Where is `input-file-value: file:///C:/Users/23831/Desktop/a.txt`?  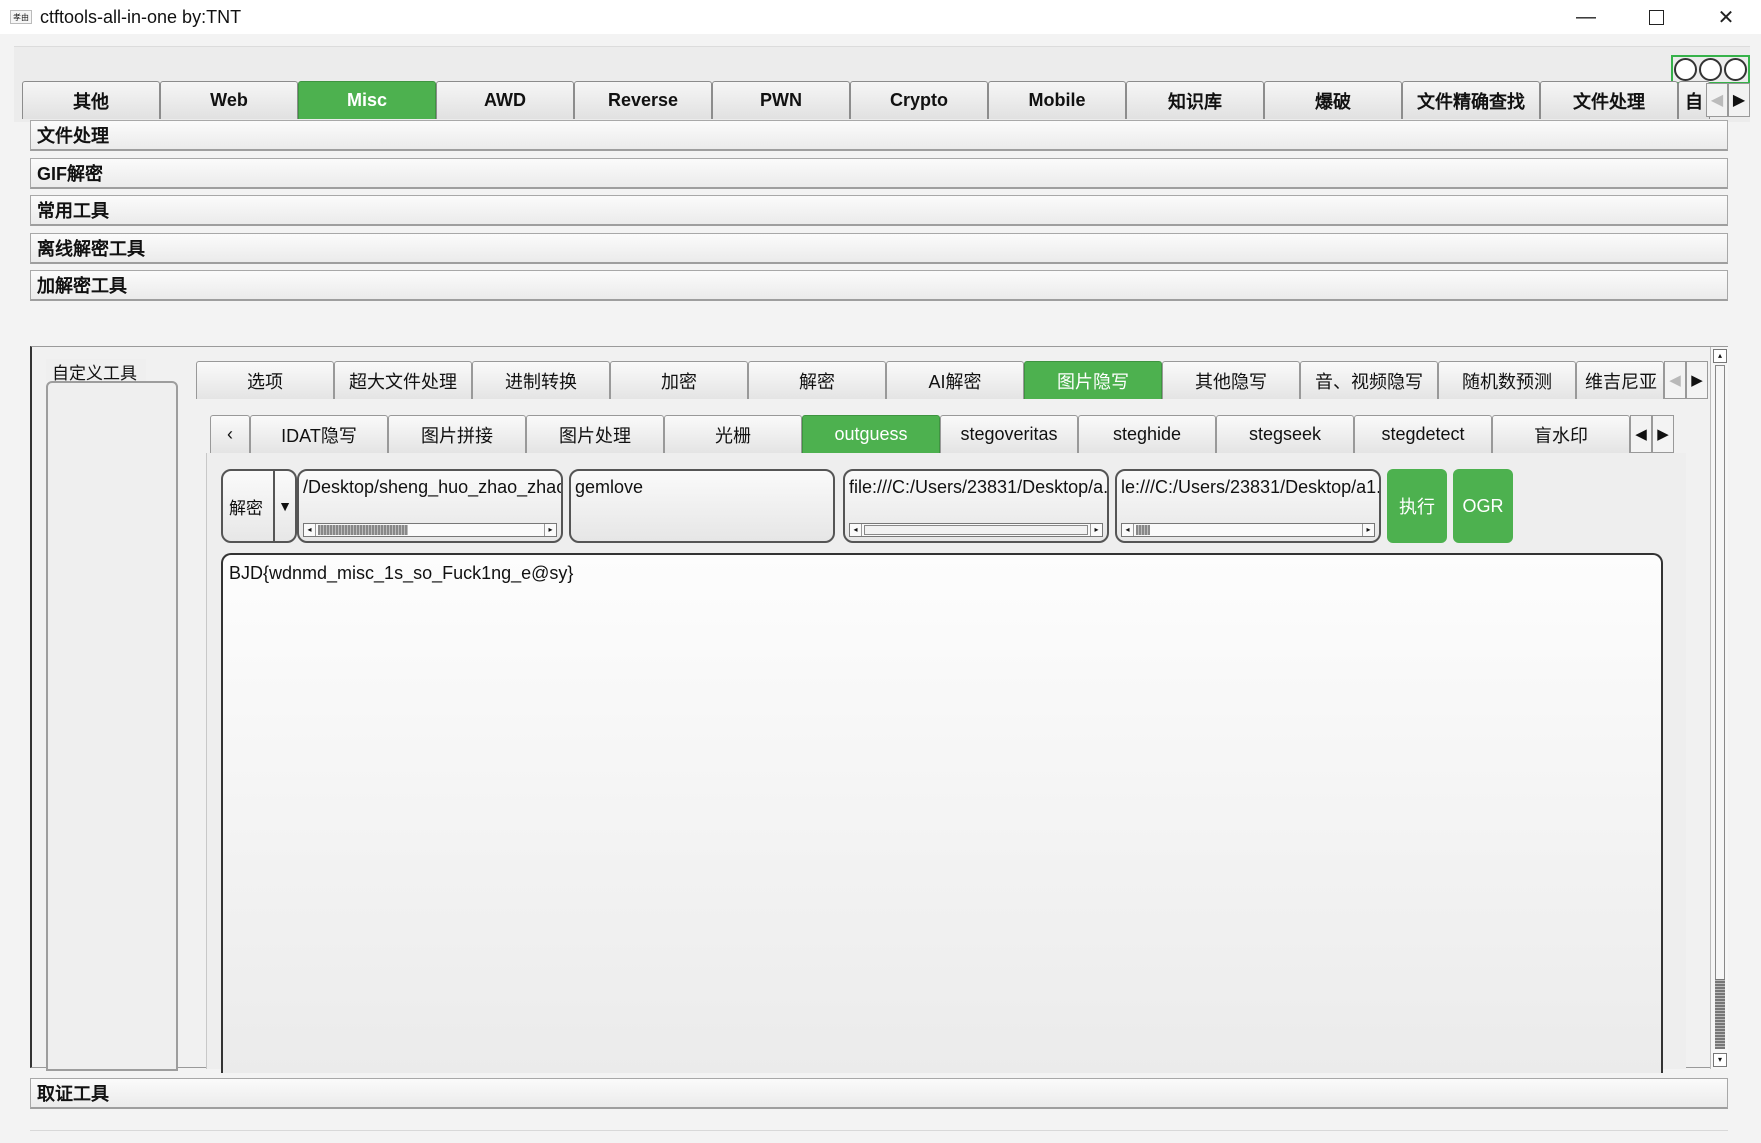 input-file-value: file:///C:/Users/23831/Desktop/a.txt is located at coordinates (978, 487).